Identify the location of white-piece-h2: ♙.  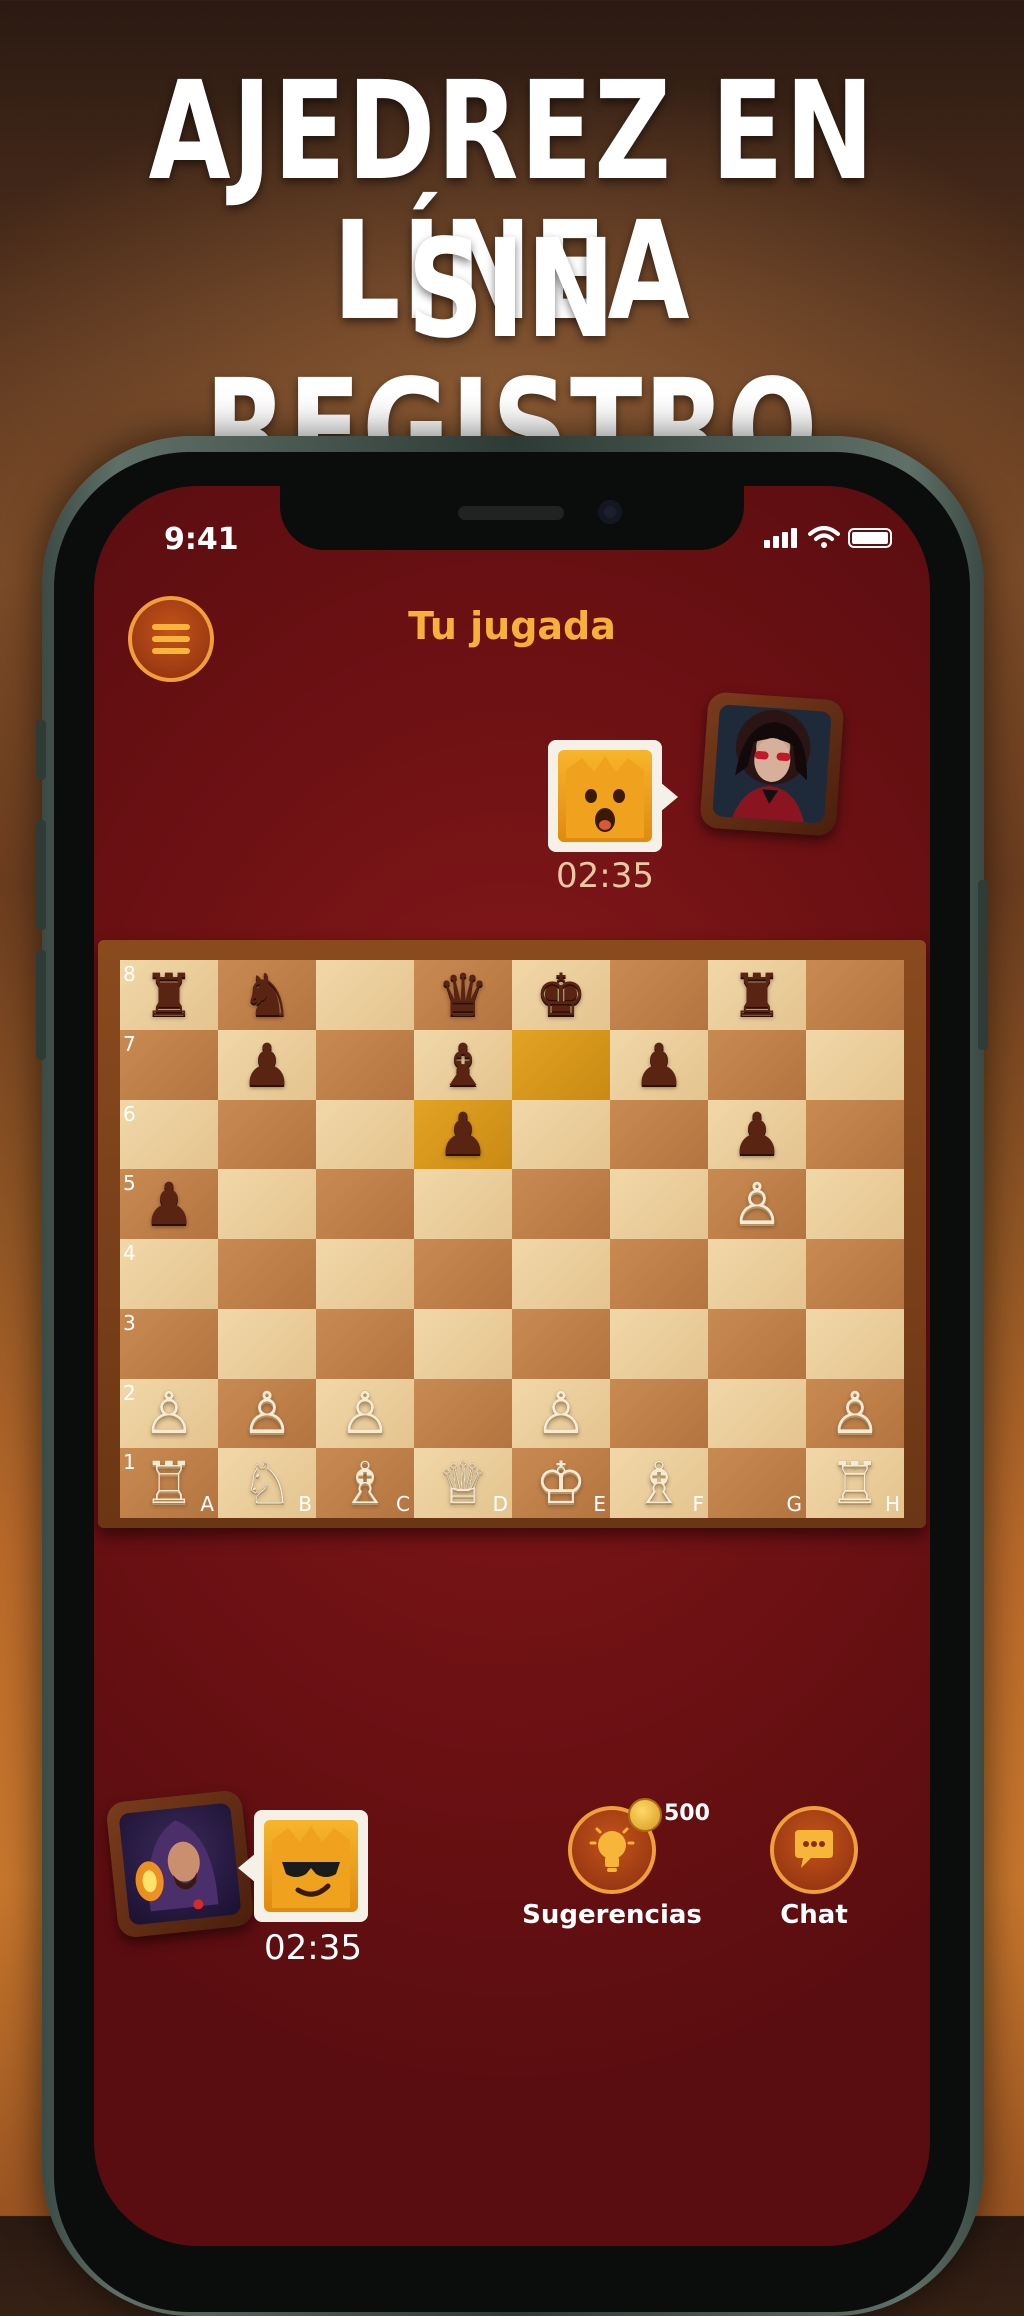
(855, 1413).